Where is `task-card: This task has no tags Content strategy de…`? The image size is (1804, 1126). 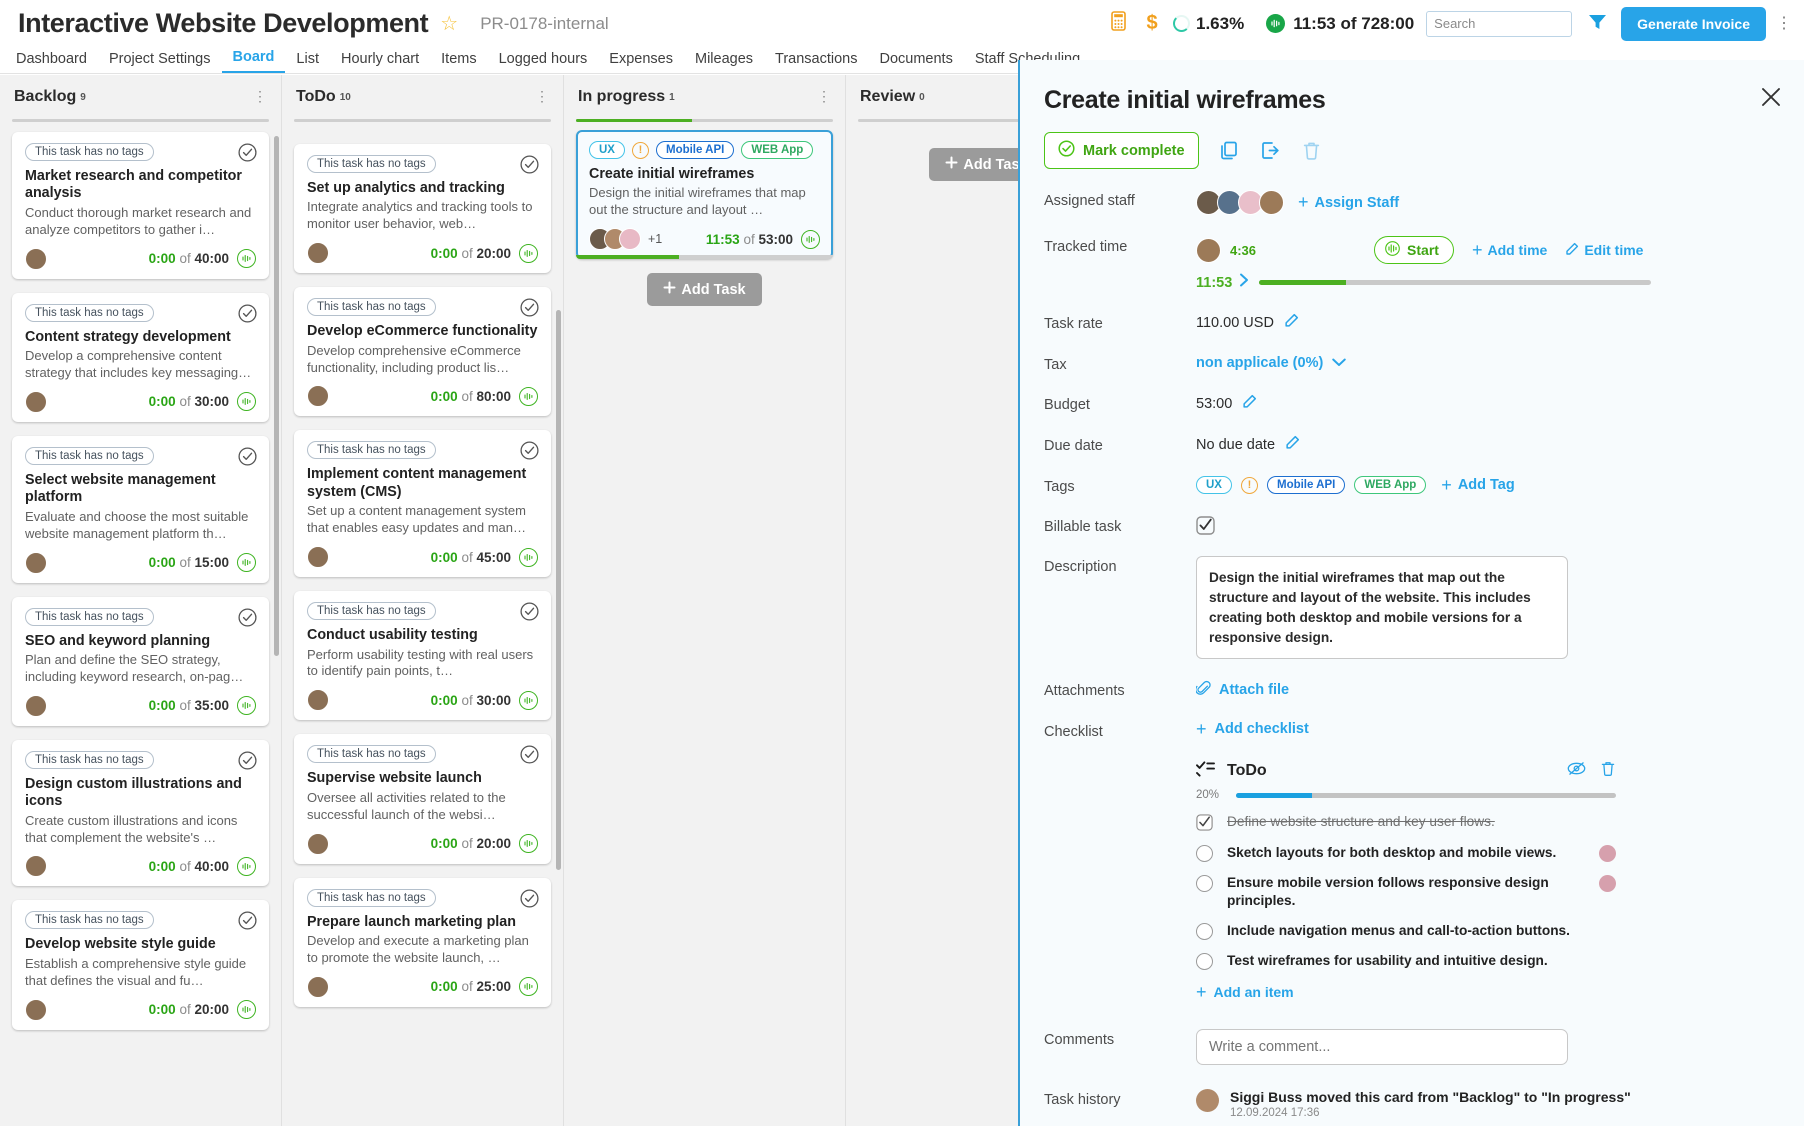 task-card: This task has no tags Content strategy de… is located at coordinates (140, 357).